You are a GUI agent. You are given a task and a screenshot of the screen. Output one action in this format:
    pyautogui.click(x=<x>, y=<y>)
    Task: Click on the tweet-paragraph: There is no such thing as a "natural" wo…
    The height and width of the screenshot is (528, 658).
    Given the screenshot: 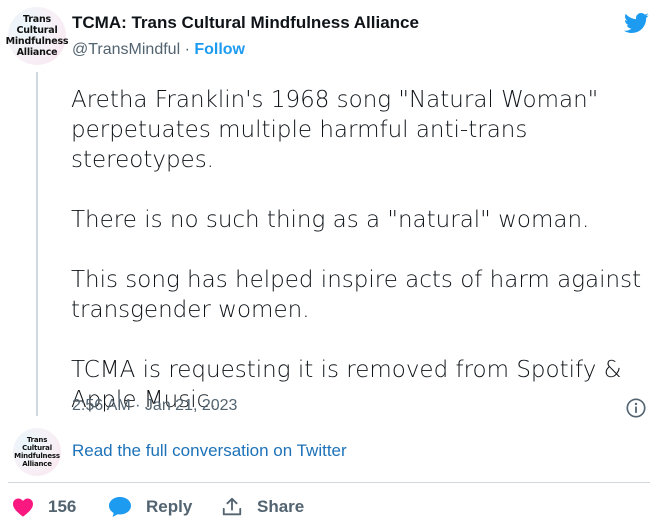 What is the action you would take?
    pyautogui.click(x=330, y=220)
    